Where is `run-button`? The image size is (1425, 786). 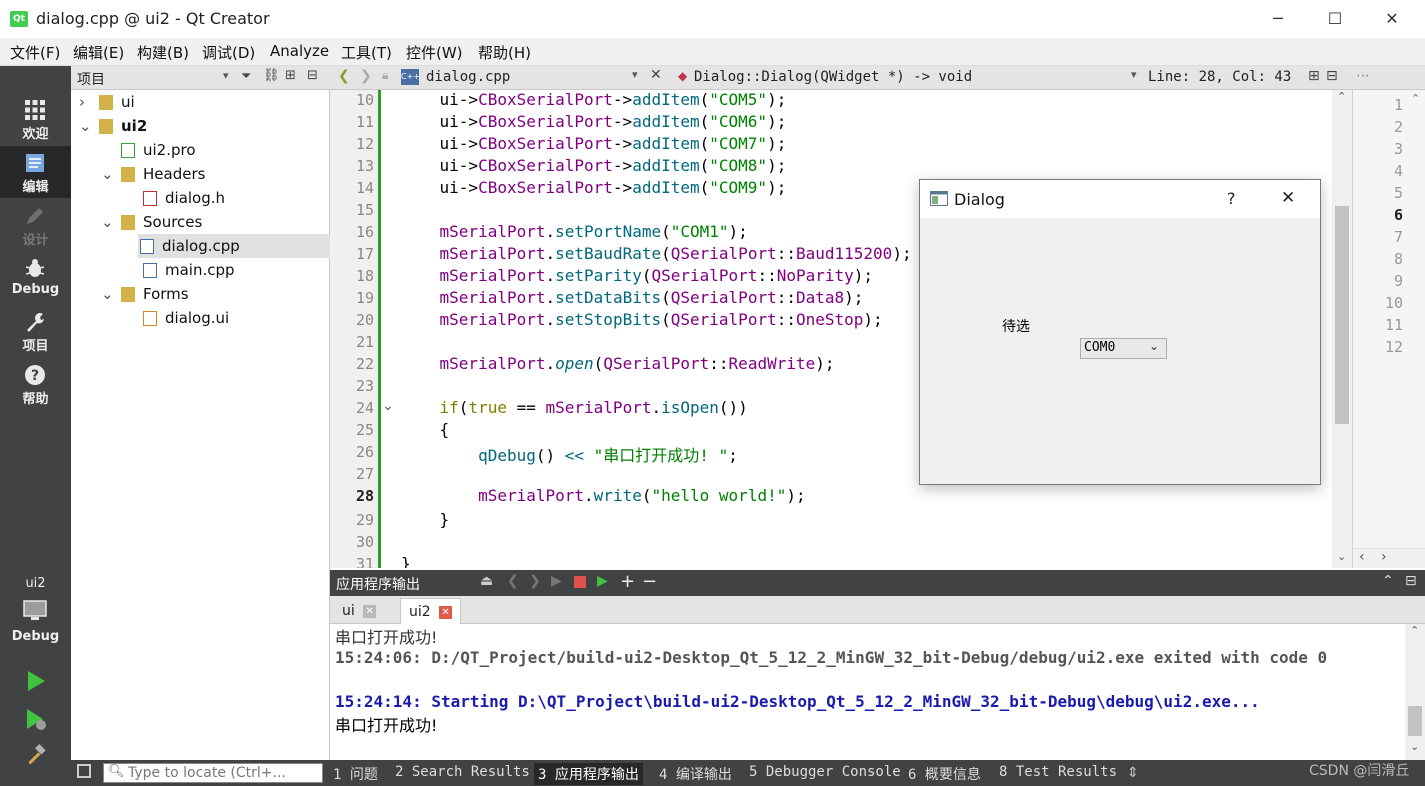
run-button is located at coordinates (36, 681).